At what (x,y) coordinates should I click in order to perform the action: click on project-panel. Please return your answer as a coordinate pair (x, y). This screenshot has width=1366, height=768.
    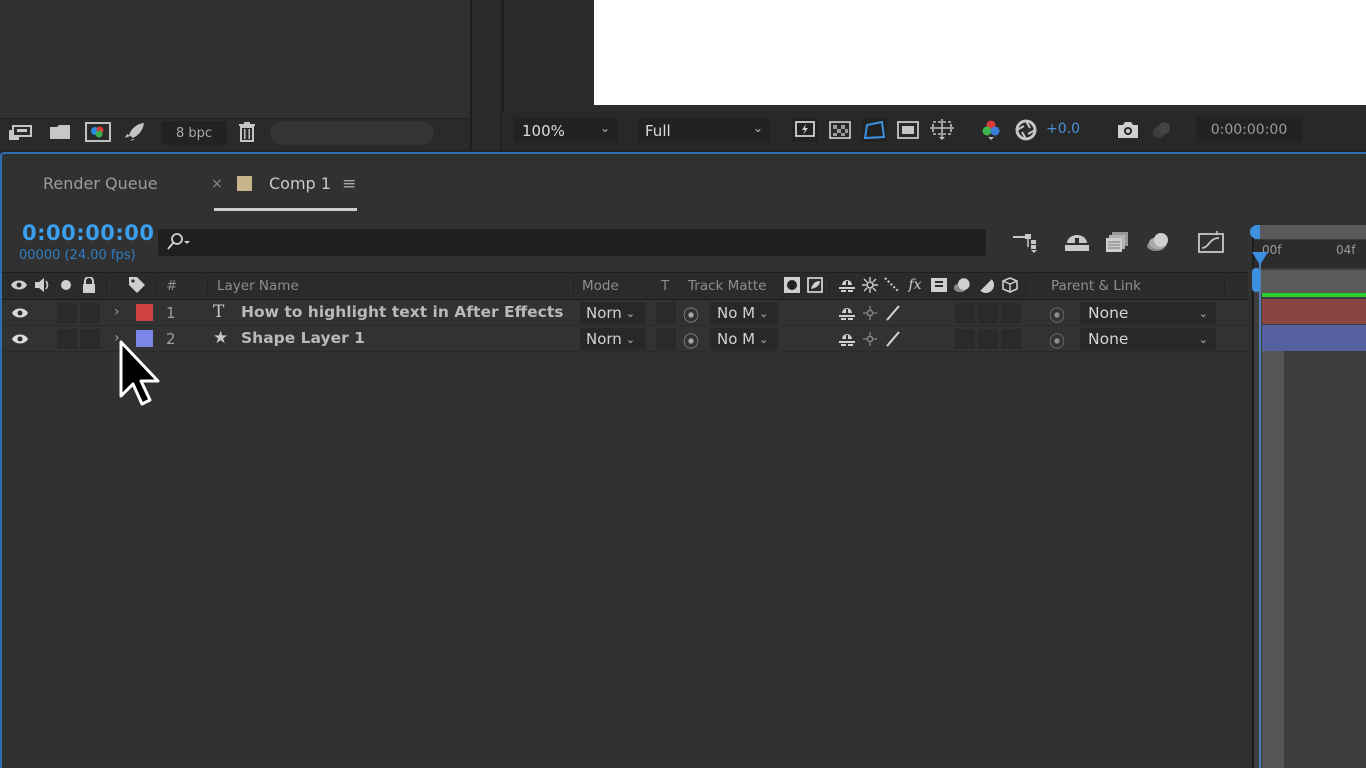
    Looking at the image, I should click on (235, 59).